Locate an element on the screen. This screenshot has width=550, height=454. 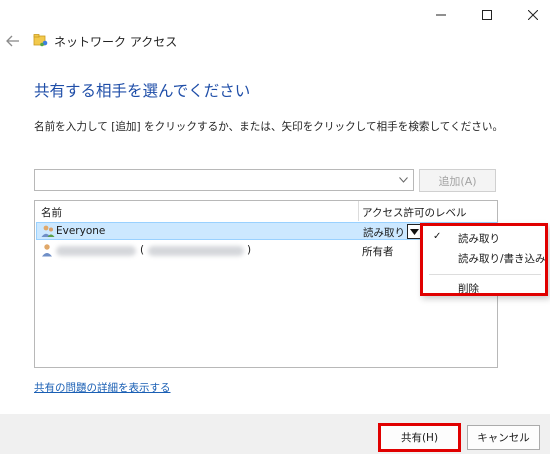
redacted-user-name is located at coordinates (96, 251).